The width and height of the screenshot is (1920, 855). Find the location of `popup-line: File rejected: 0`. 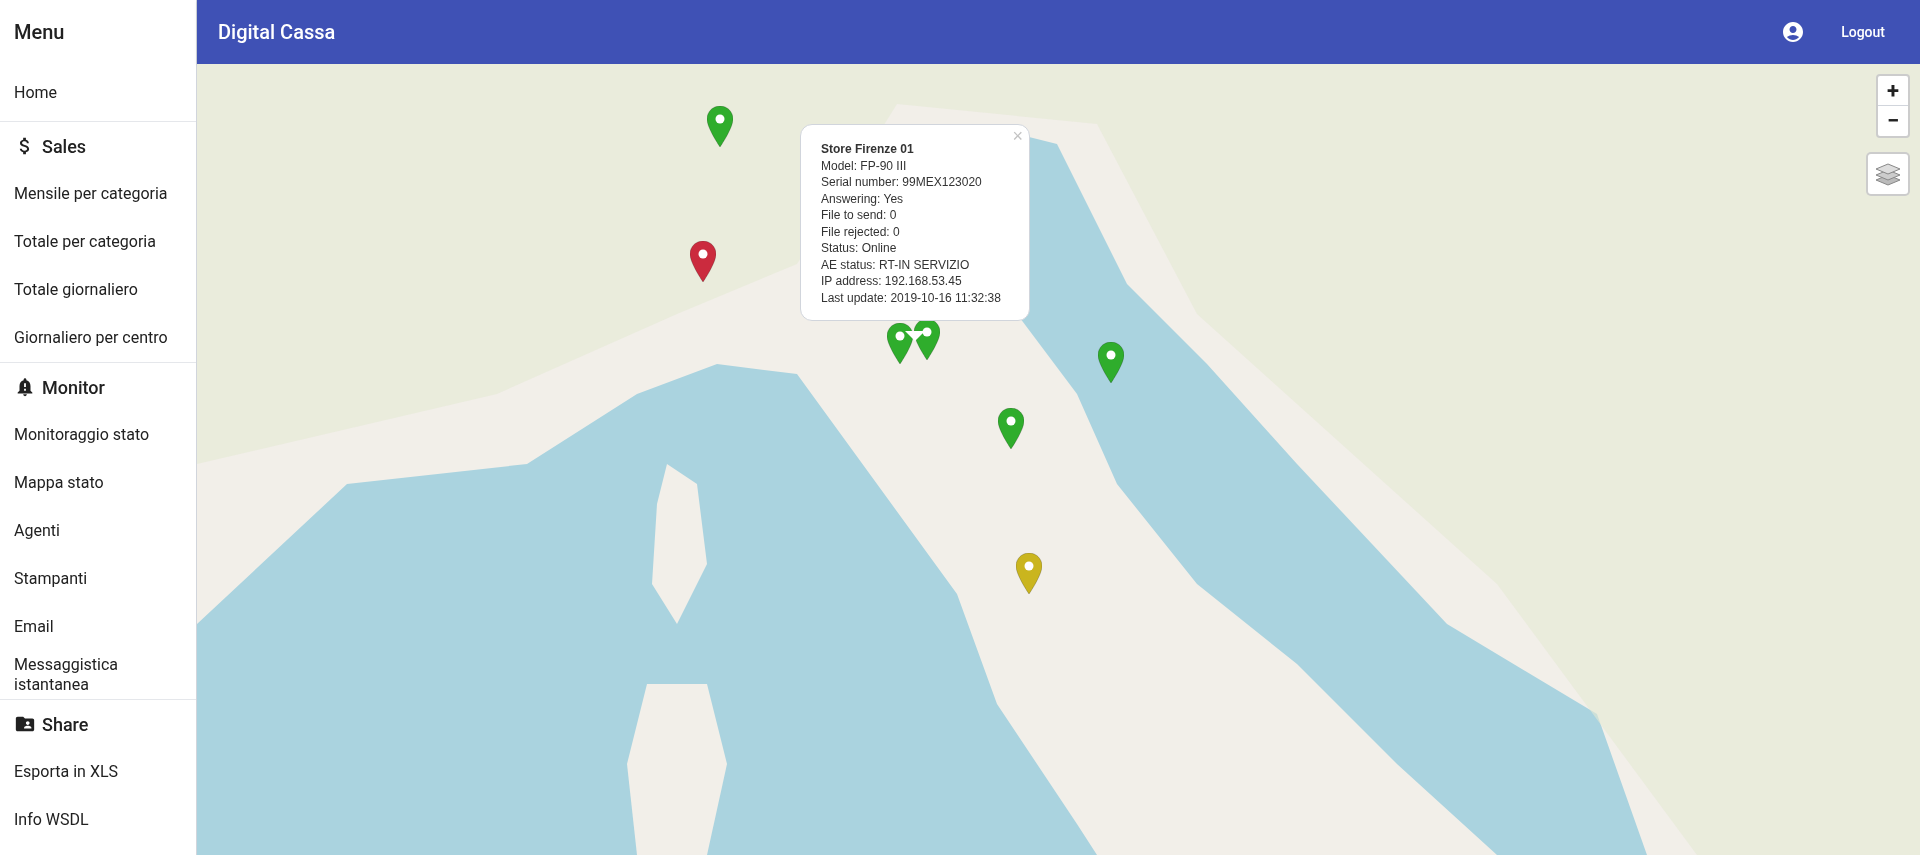

popup-line: File rejected: 0 is located at coordinates (861, 231).